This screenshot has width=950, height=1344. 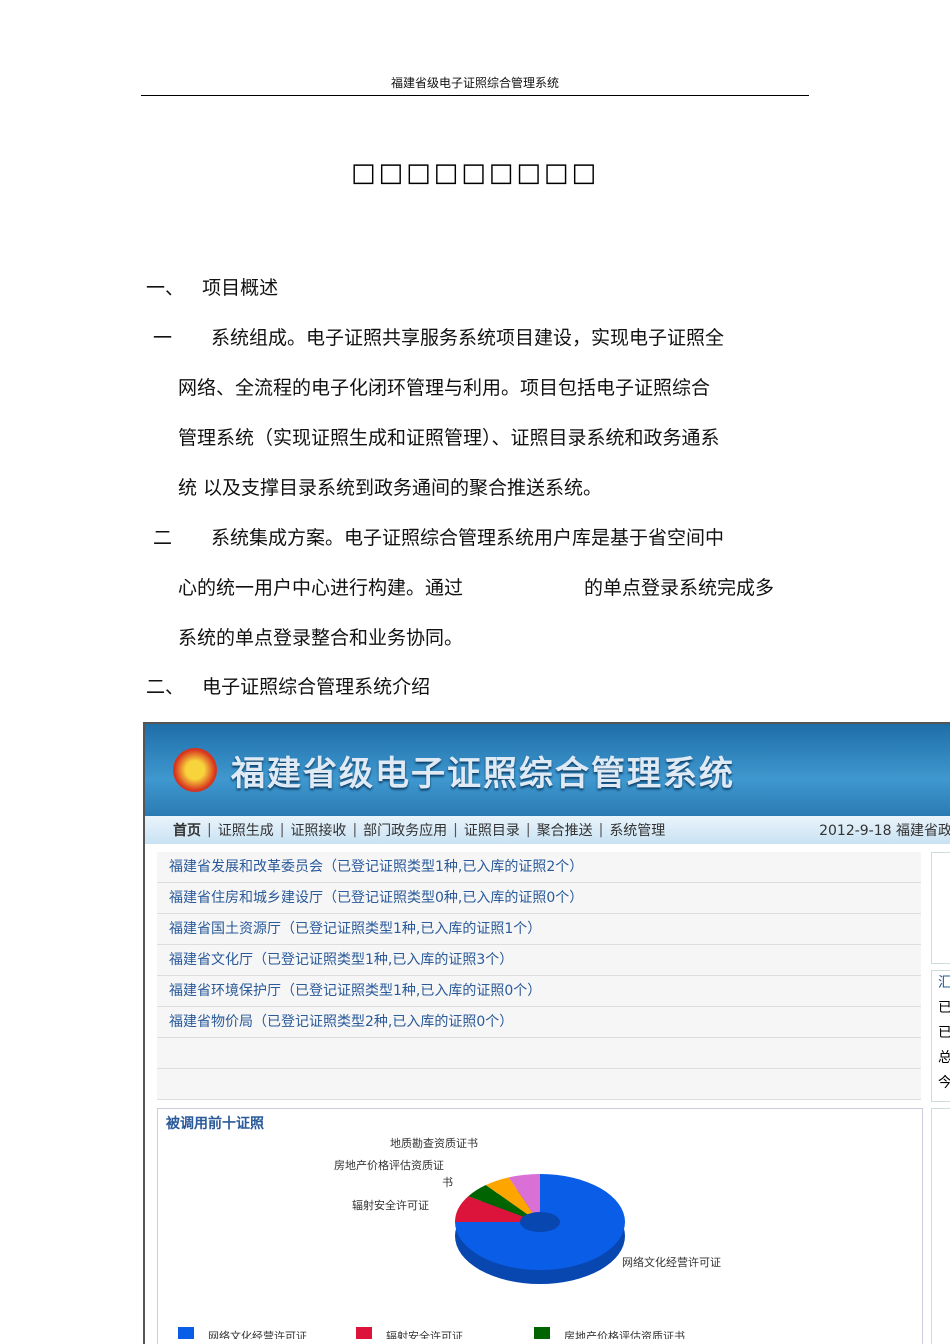 What do you see at coordinates (447, 1182) in the screenshot?
I see `pie-label: 书` at bounding box center [447, 1182].